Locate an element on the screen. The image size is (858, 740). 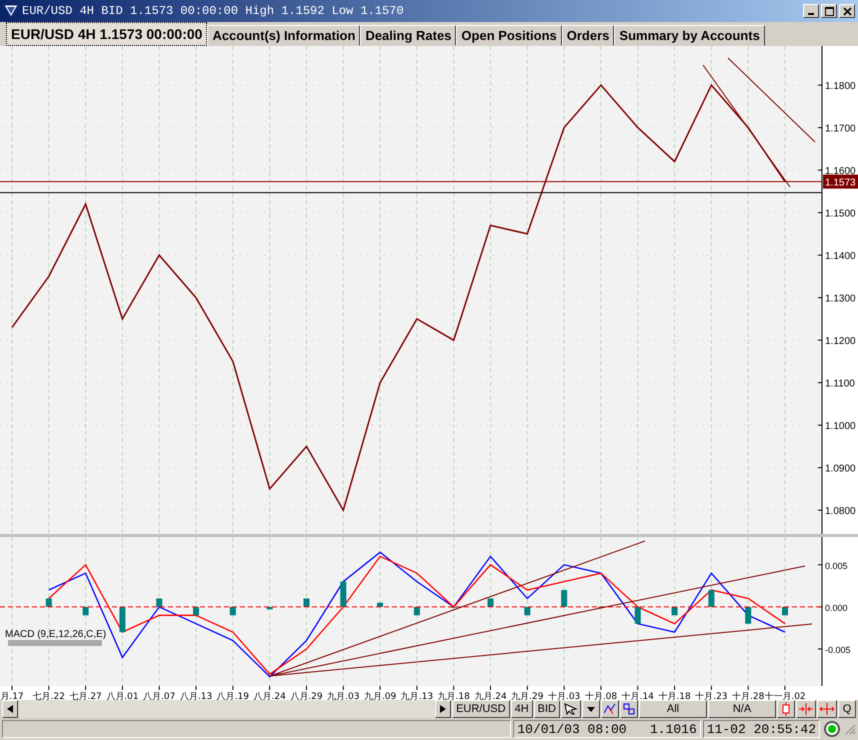
window-title: EUR/USD 4H BID 1.1573 00:00:00 High 1.1592 Low 1.1570 is located at coordinates (213, 11).